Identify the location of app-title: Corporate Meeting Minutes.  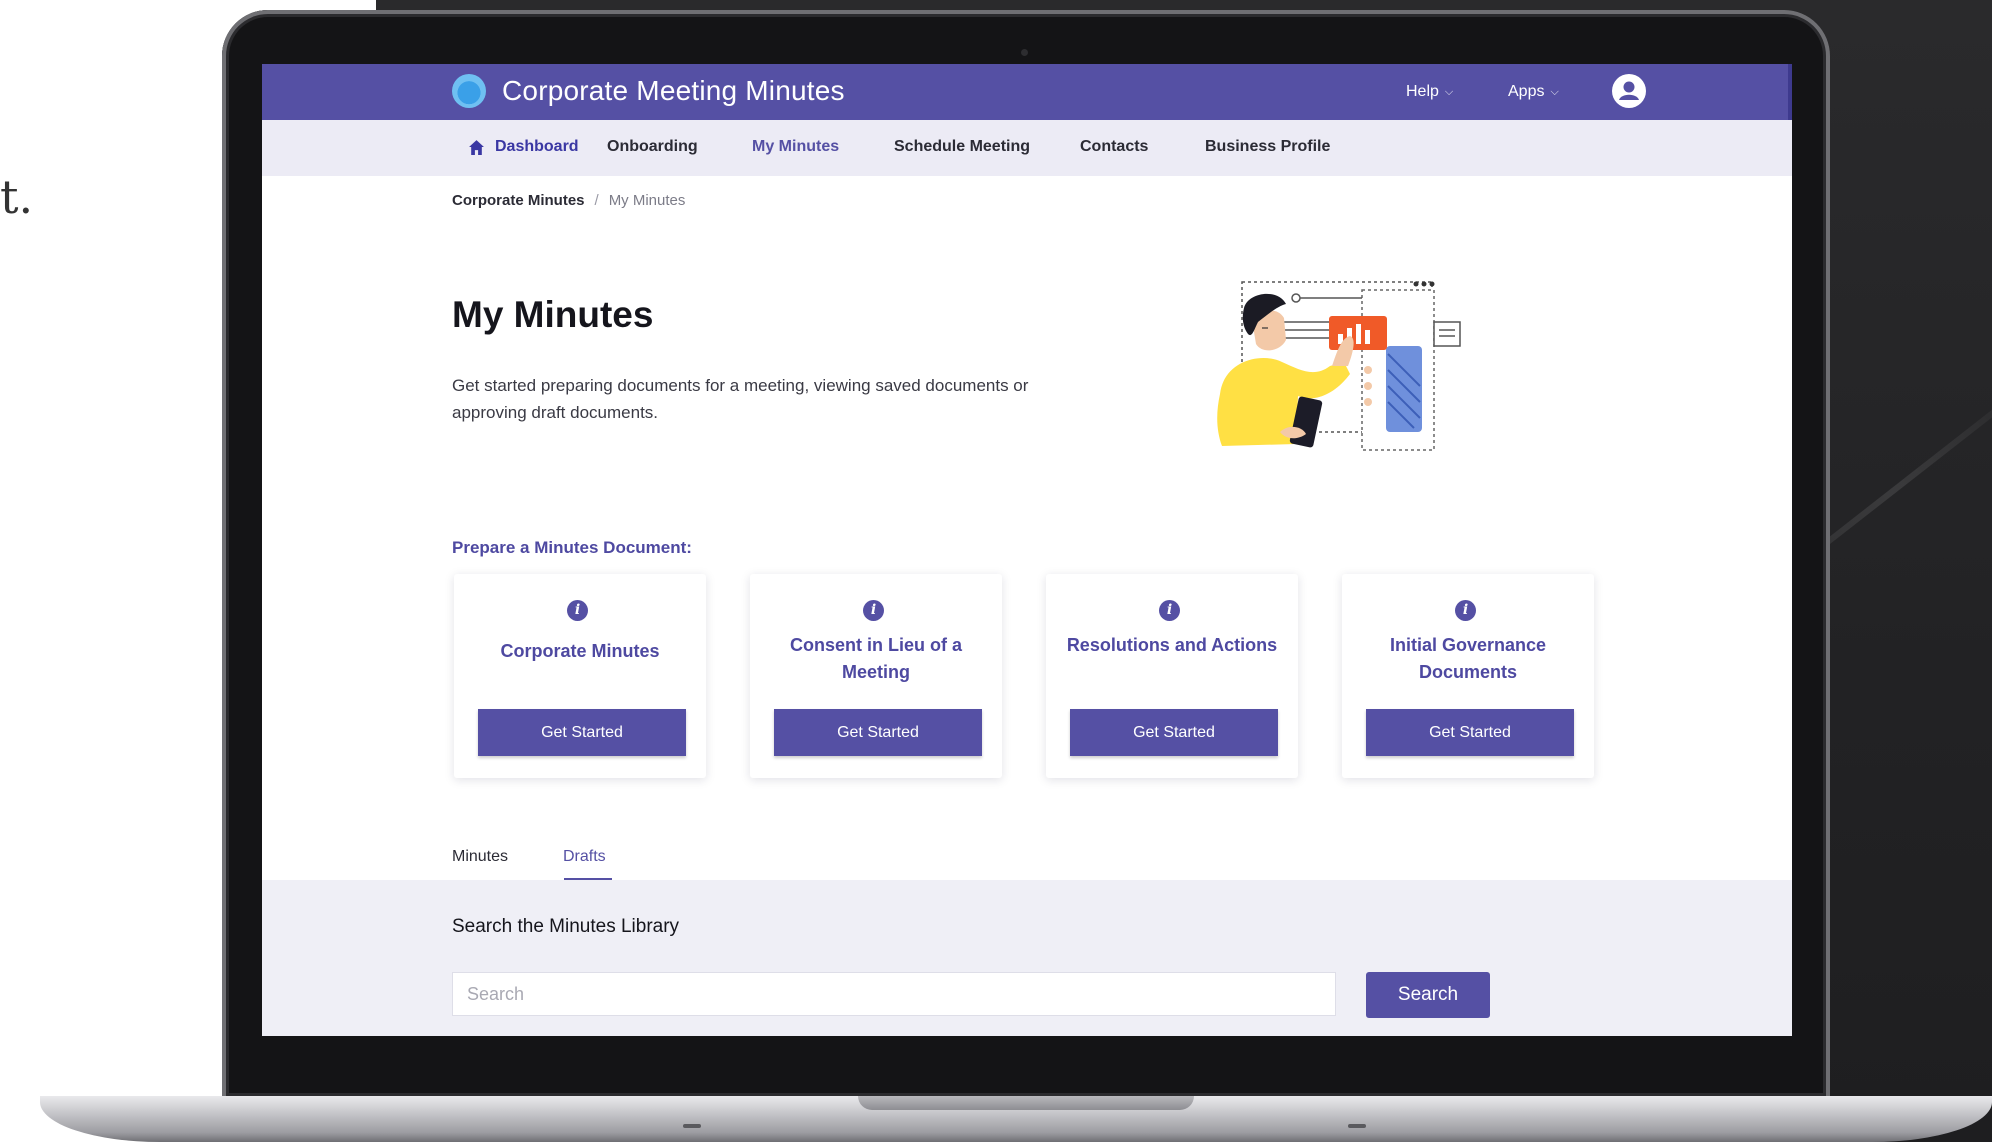
(673, 90).